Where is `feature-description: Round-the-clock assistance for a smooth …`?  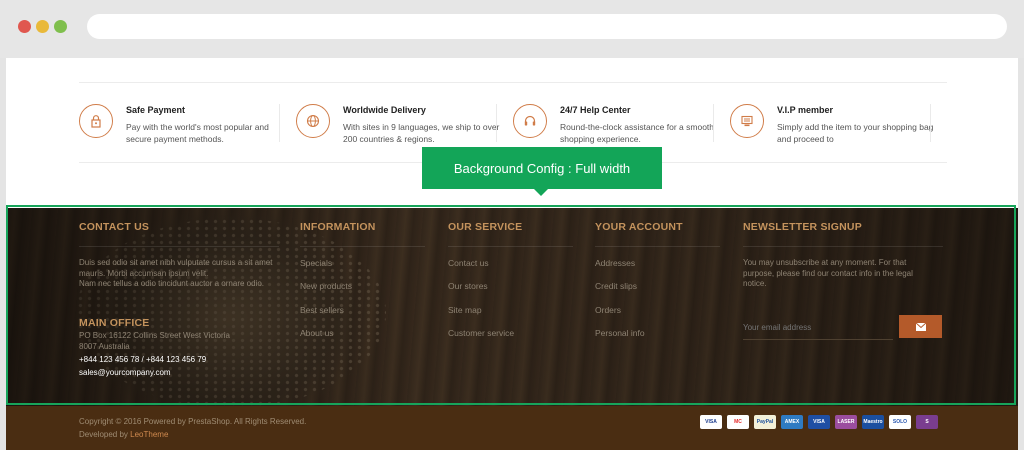
feature-description: Round-the-clock assistance for a smooth … is located at coordinates (637, 133).